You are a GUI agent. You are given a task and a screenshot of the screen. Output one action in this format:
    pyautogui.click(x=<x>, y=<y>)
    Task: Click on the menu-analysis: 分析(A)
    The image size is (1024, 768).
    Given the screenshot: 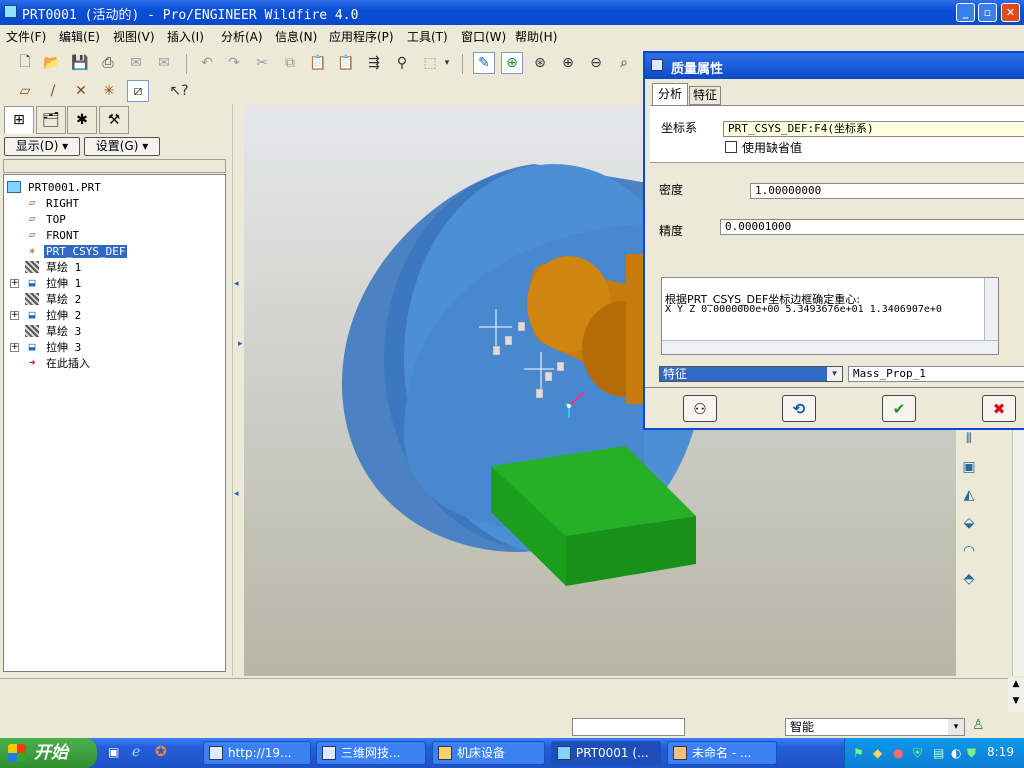 What is the action you would take?
    pyautogui.click(x=242, y=36)
    